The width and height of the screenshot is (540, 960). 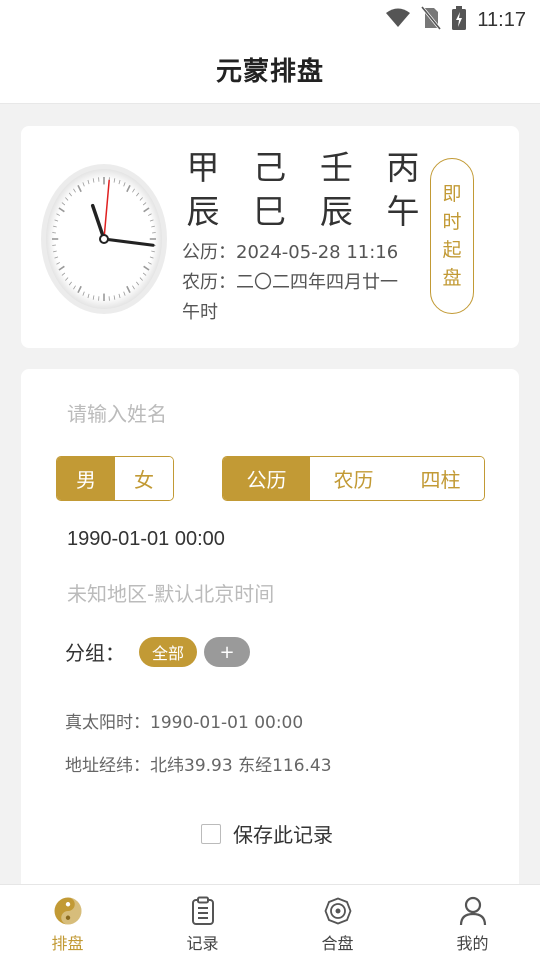 What do you see at coordinates (209, 252) in the screenshot?
I see `gregorian-label: 公历：` at bounding box center [209, 252].